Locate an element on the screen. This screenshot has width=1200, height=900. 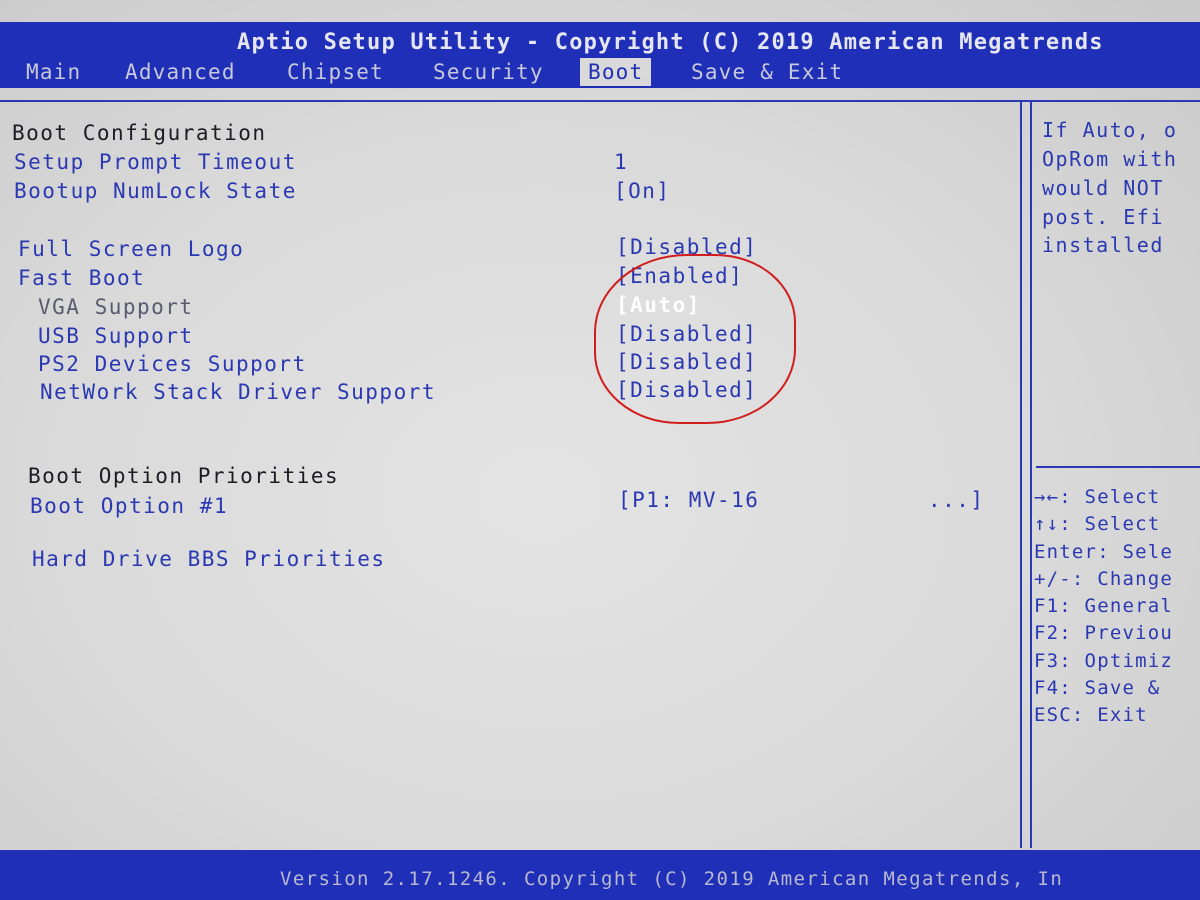
key-hint-f3: F3: Optimiz is located at coordinates (1104, 661).